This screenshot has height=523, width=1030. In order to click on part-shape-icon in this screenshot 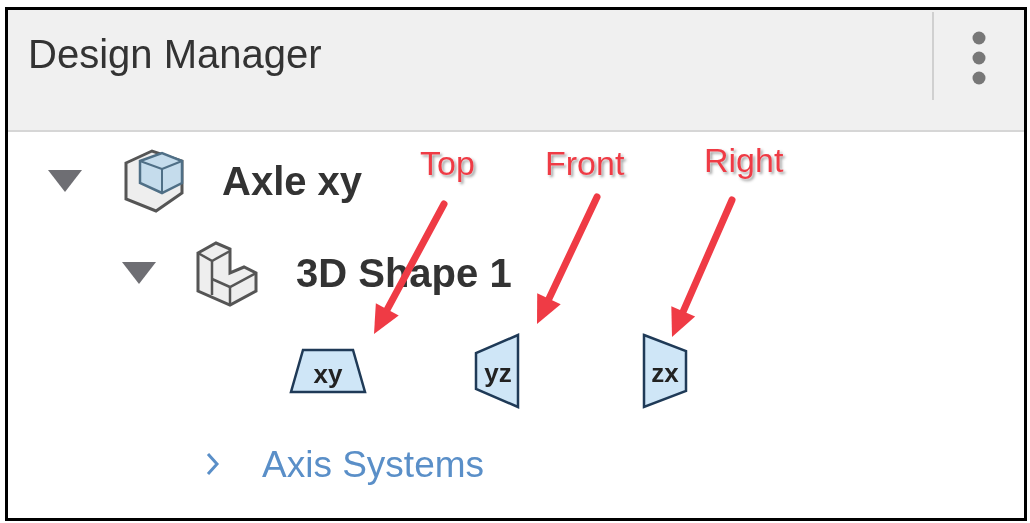, I will do `click(227, 273)`.